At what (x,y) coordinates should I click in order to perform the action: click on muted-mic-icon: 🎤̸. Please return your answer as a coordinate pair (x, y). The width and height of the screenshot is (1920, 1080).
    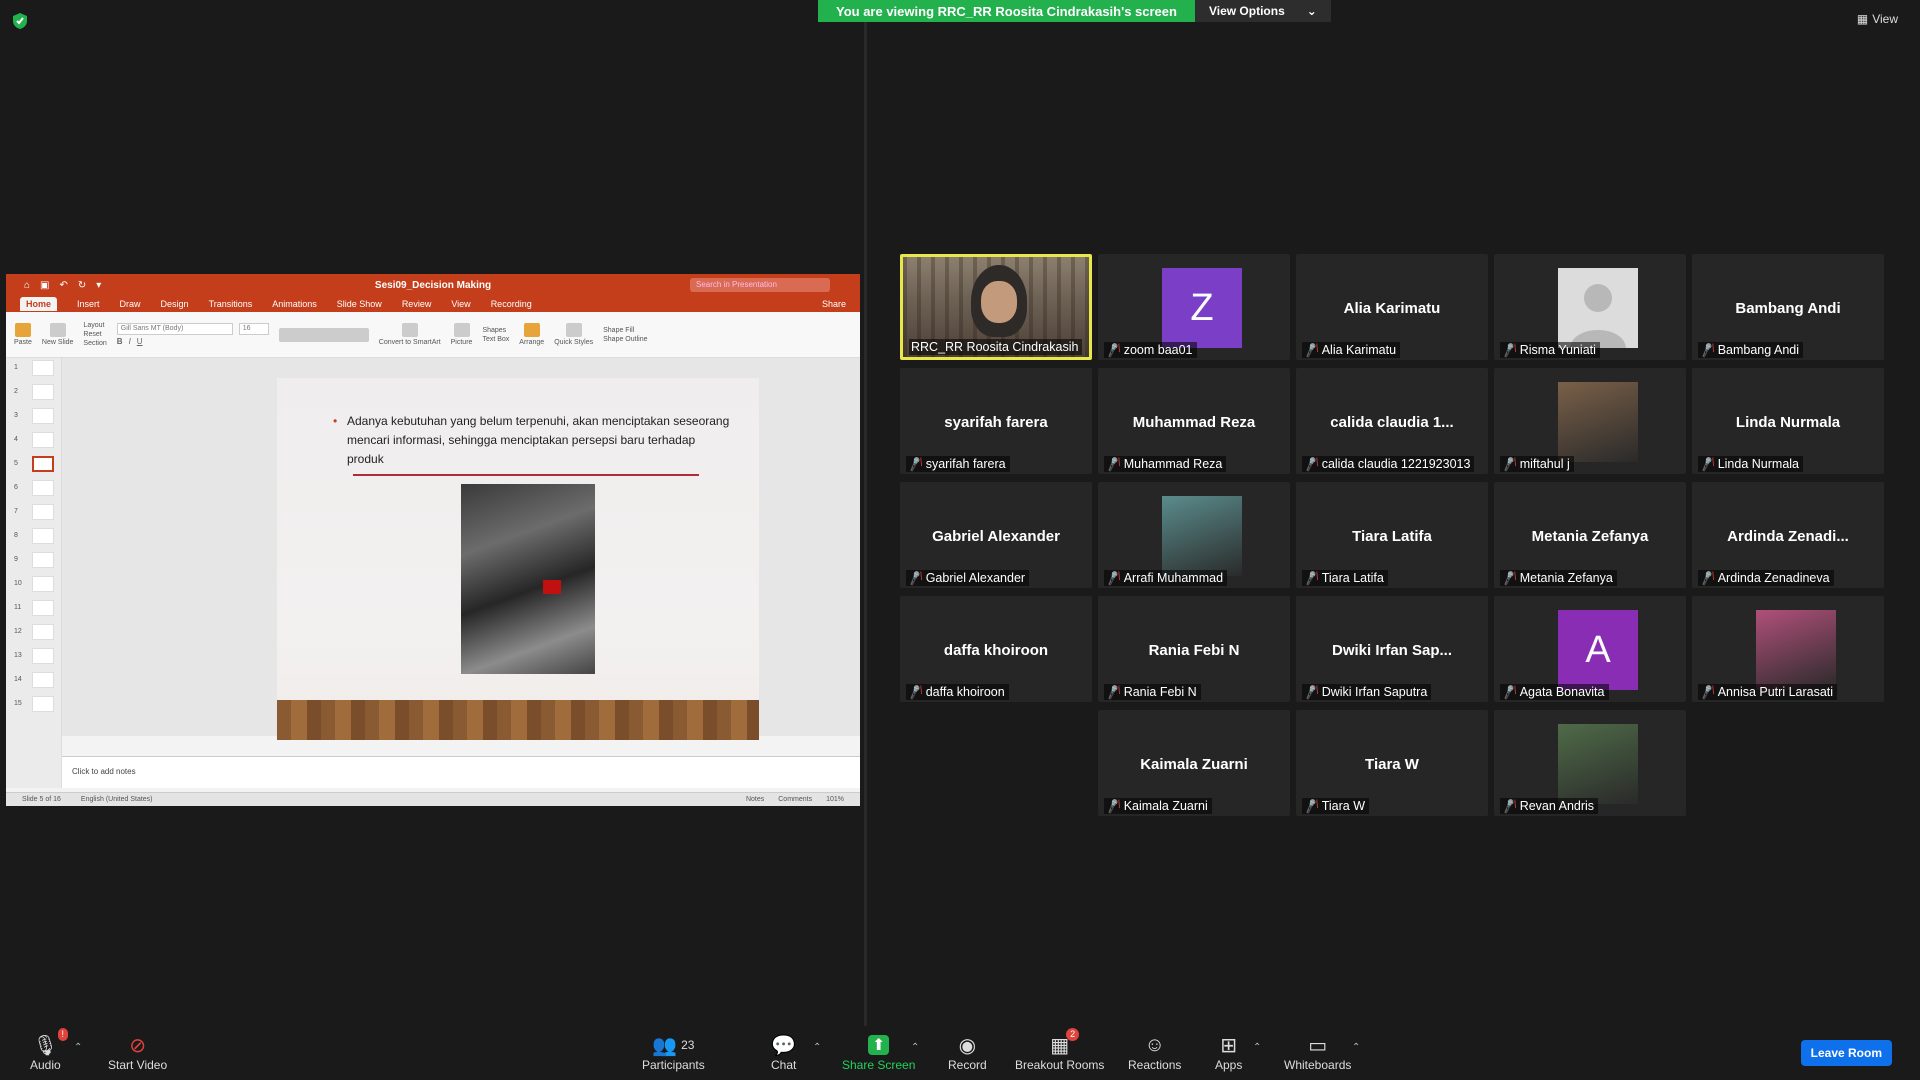
    Looking at the image, I should click on (1311, 692).